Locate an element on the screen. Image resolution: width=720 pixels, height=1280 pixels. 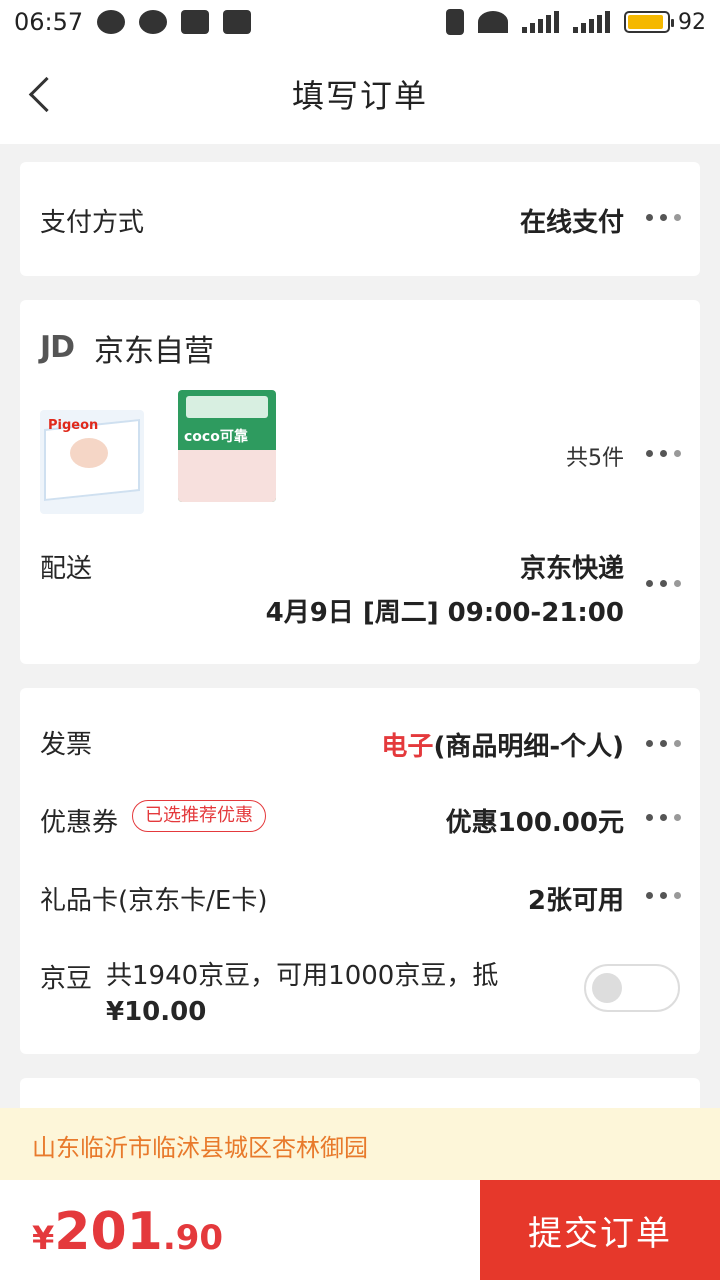
gallery-icon is located at coordinates (195, 22).